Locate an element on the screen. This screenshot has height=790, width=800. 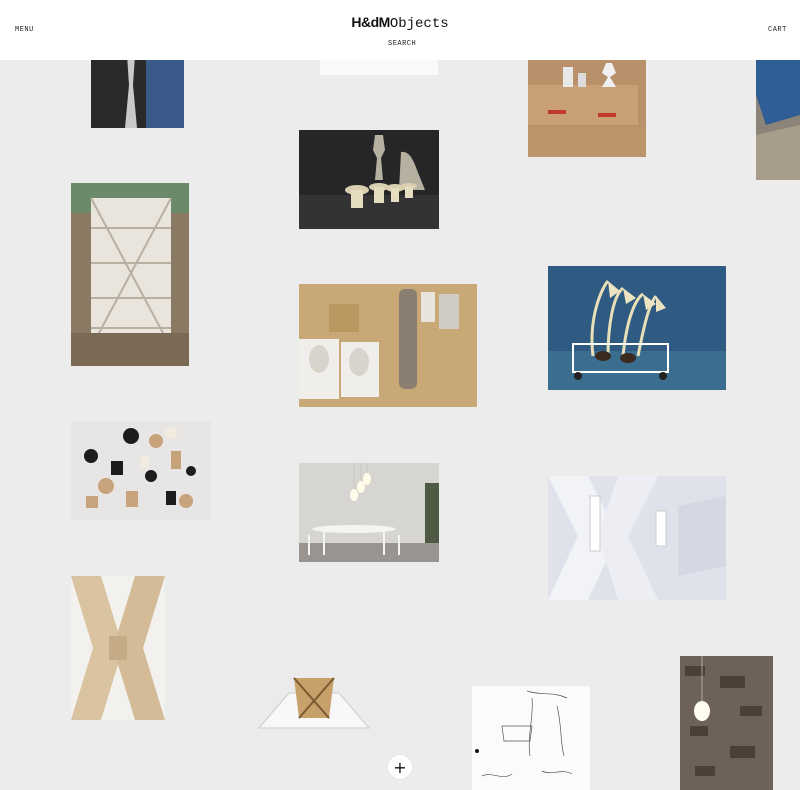
photo-boxes-icon is located at coordinates (587, 106).